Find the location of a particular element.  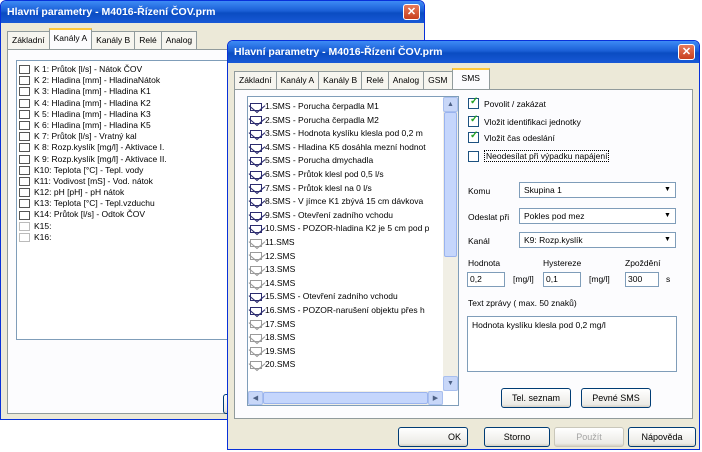

list-item: 7.SMS - Průtok klesl na 0 l/s is located at coordinates (345, 189).